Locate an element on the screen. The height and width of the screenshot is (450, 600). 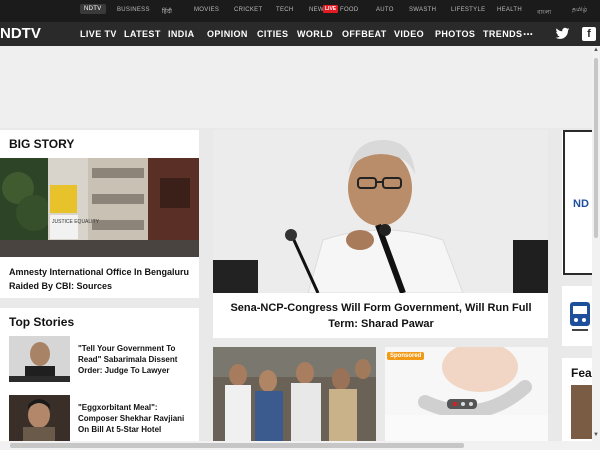
right-rail-icon-card is located at coordinates (577, 316).